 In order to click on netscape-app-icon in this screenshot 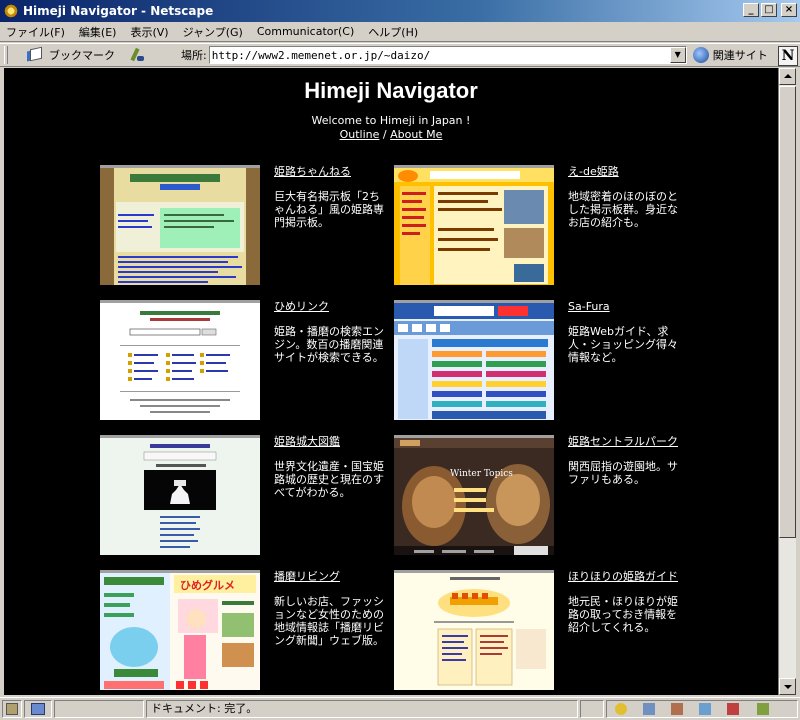, I will do `click(11, 11)`.